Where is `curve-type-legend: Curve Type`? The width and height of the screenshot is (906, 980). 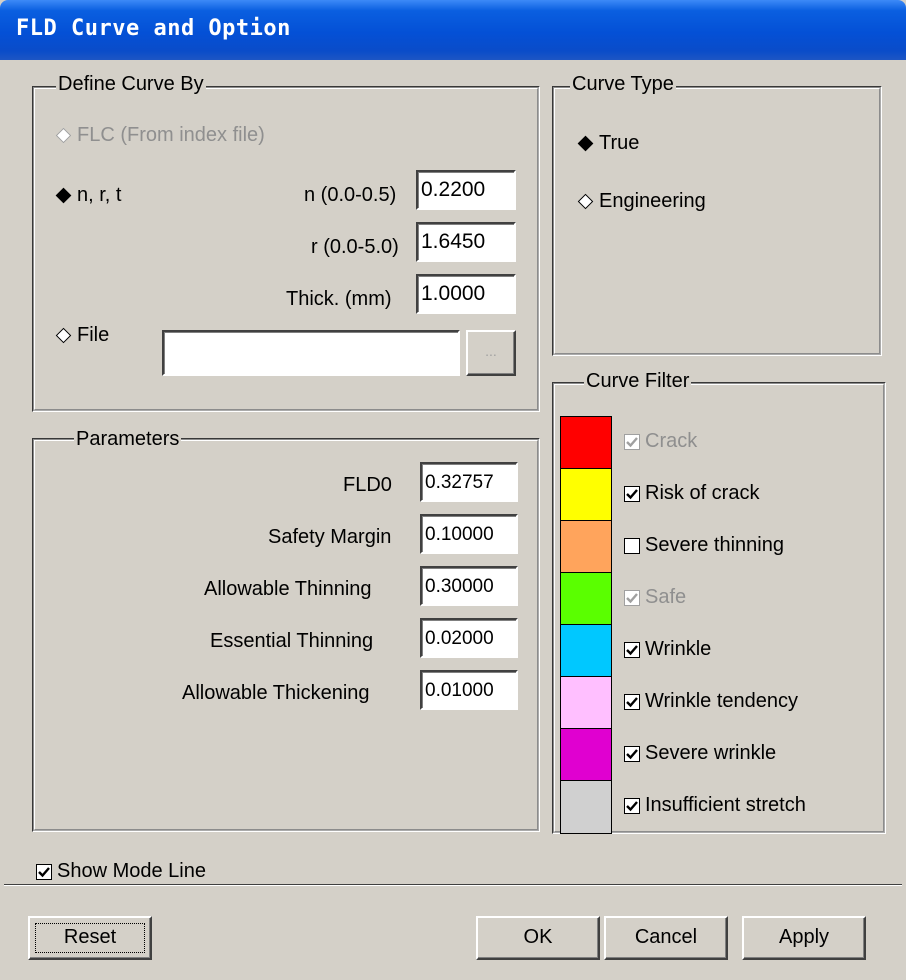
curve-type-legend: Curve Type is located at coordinates (623, 84).